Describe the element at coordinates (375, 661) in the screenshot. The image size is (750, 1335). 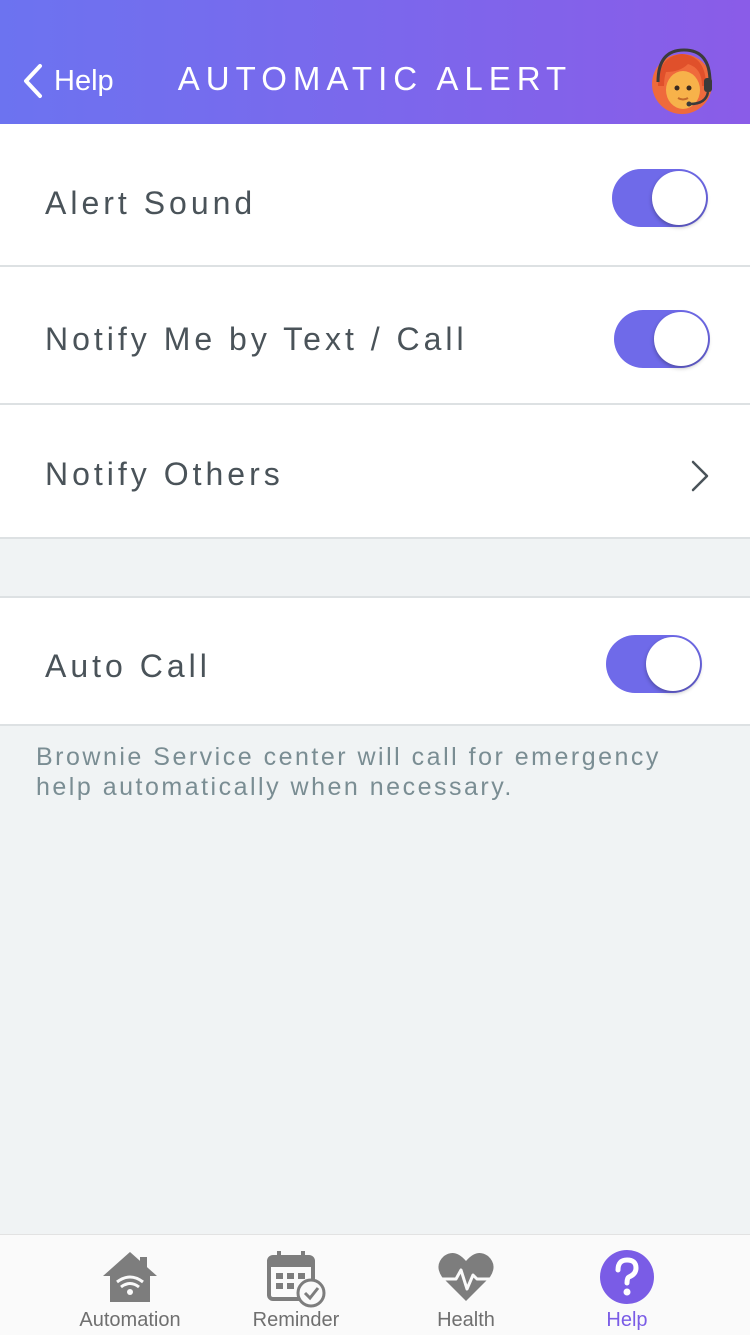
I see `auto-call-row: Auto Call` at that location.